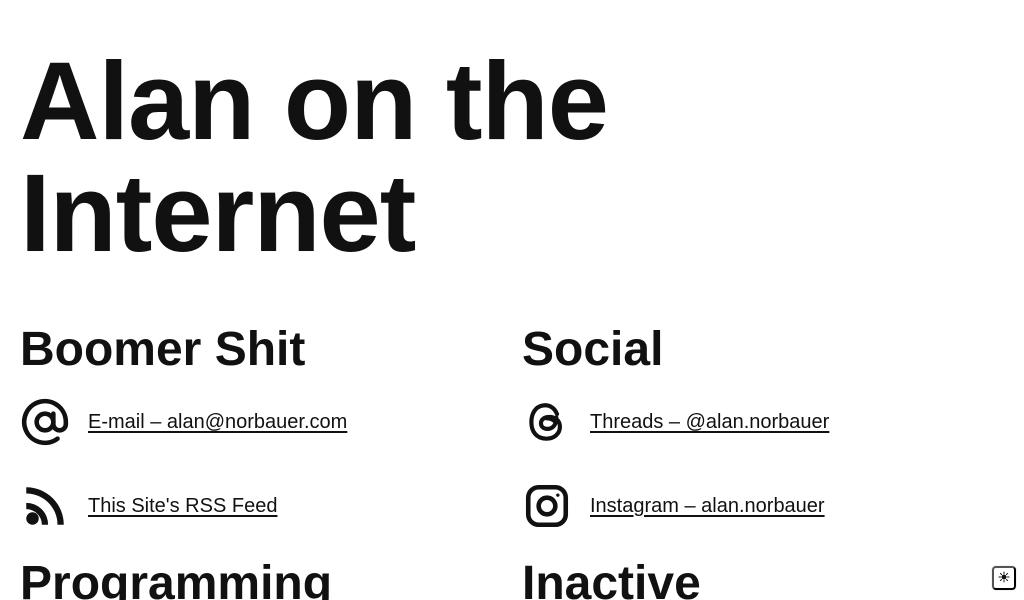  What do you see at coordinates (45, 422) in the screenshot?
I see `at-icon` at bounding box center [45, 422].